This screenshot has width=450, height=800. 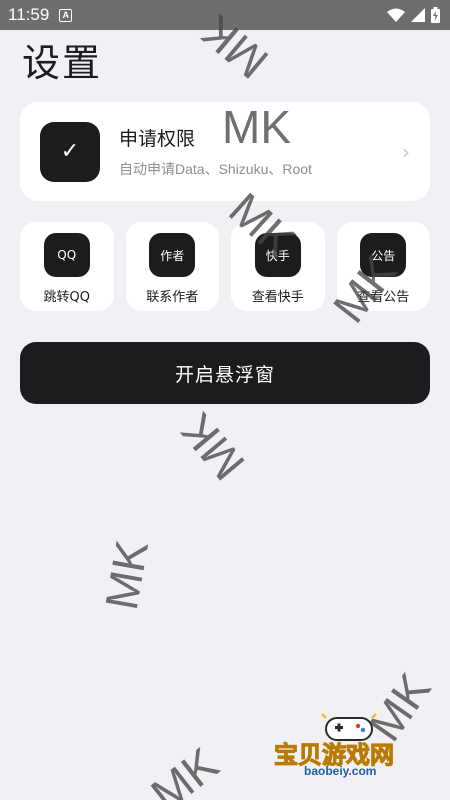 What do you see at coordinates (172, 297) in the screenshot?
I see `quick-action-label: 联系作者` at bounding box center [172, 297].